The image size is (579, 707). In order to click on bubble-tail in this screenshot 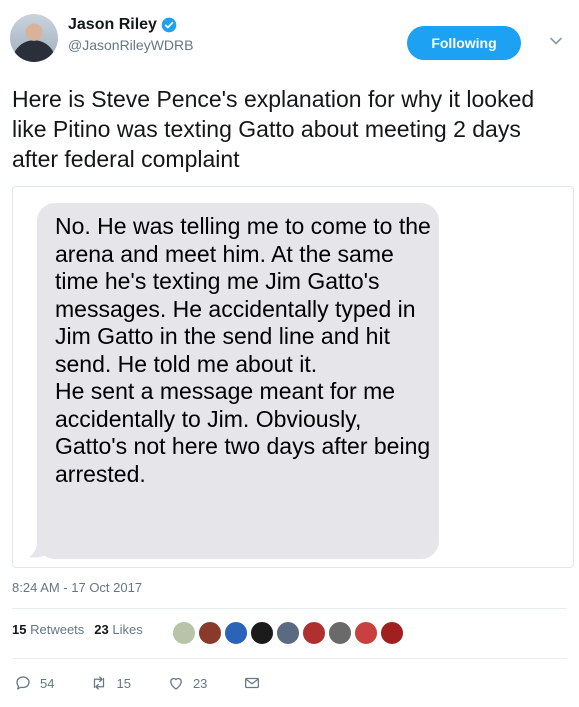, I will do `click(40, 546)`.